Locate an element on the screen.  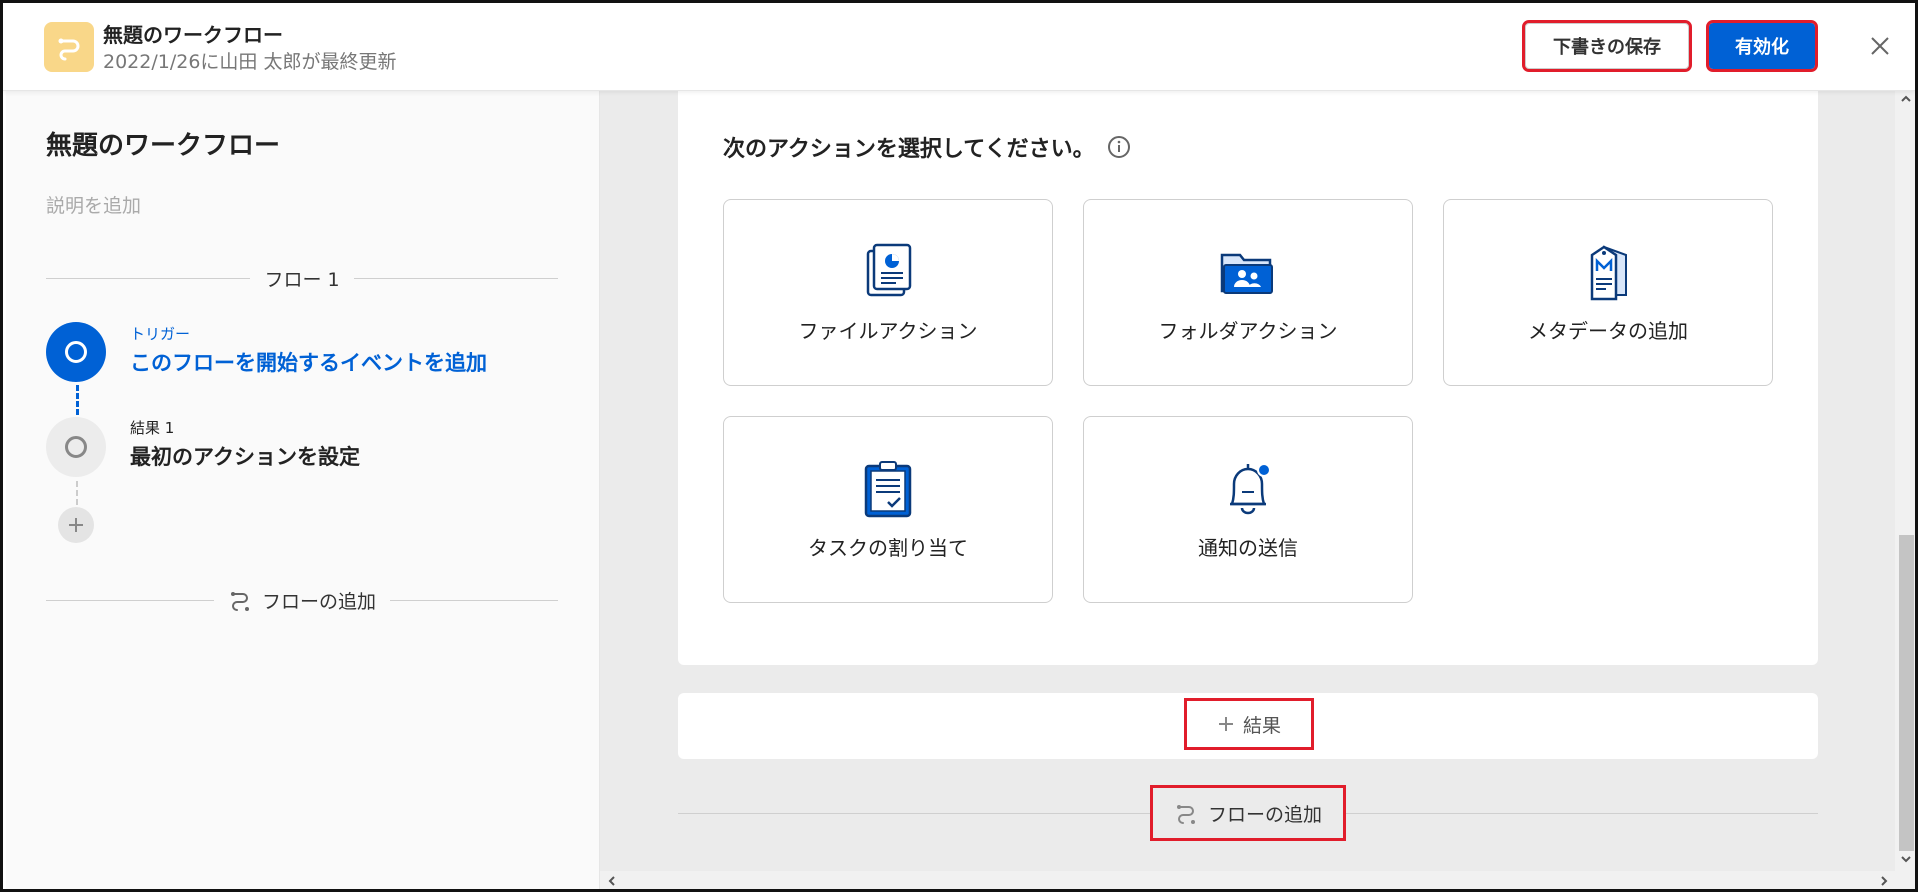
scroll-up-icon is located at coordinates (1906, 101).